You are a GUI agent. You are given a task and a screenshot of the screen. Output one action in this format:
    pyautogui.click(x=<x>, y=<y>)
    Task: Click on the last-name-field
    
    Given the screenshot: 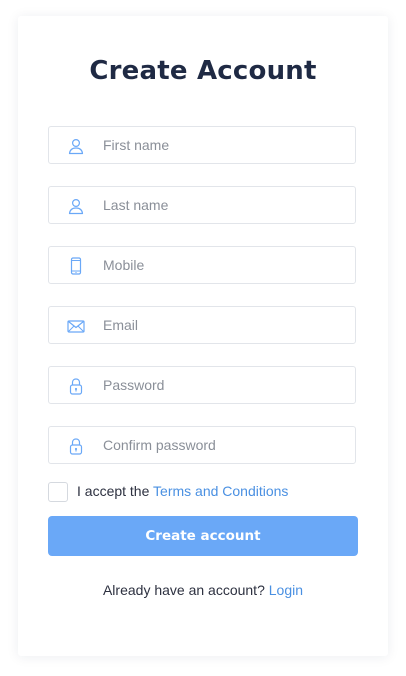 What is the action you would take?
    pyautogui.click(x=202, y=205)
    